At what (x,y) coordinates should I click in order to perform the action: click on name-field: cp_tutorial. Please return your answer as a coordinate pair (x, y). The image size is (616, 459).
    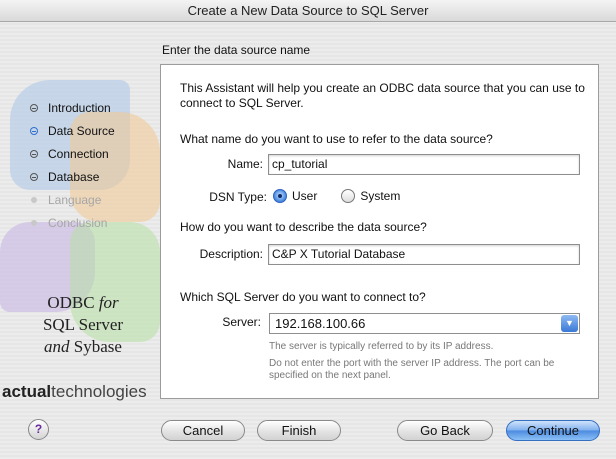
    Looking at the image, I should click on (424, 164).